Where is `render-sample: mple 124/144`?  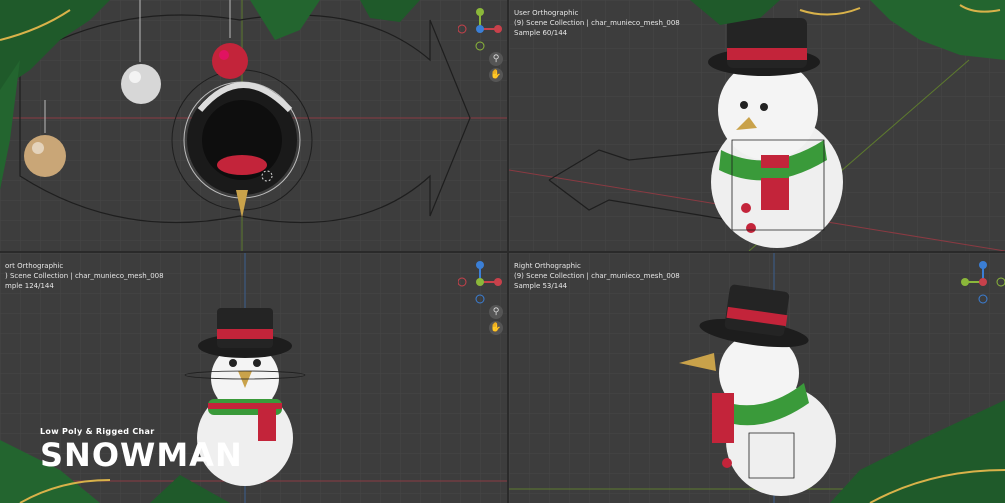 render-sample: mple 124/144 is located at coordinates (29, 286).